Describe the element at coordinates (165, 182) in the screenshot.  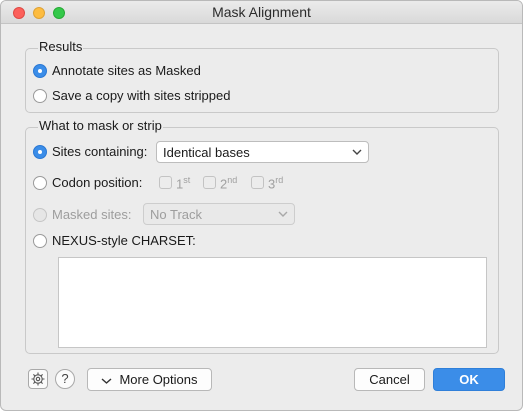
I see `codon-position-1-checkbox` at that location.